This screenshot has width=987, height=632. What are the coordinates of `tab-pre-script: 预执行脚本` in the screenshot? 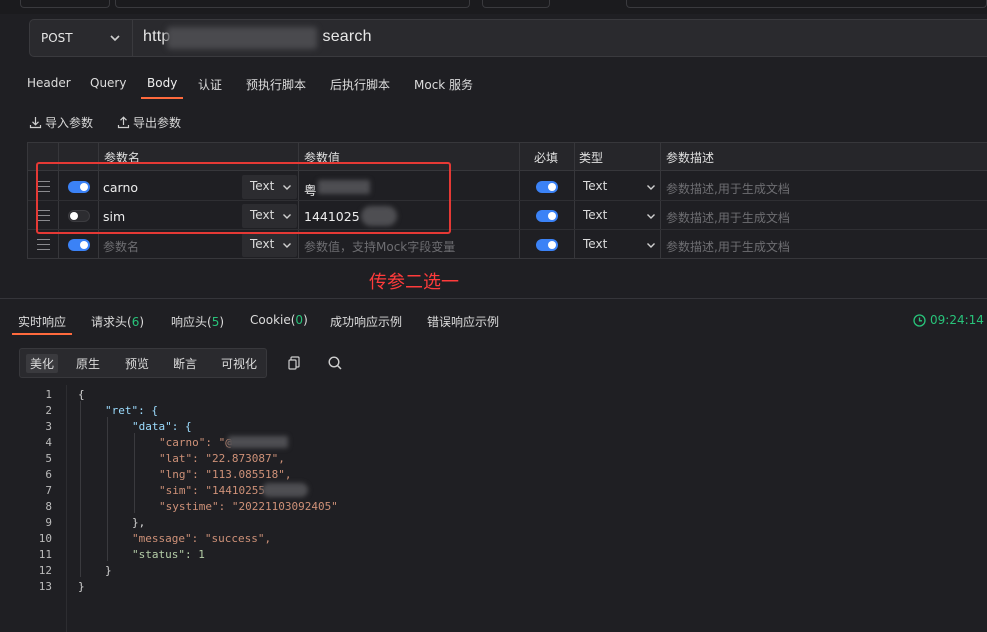 It's located at (276, 84).